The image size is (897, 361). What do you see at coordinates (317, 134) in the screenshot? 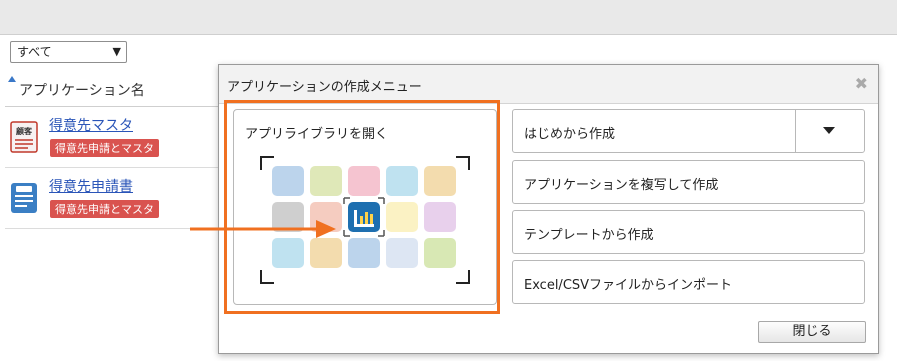
I see `open-app-library-label: アプリライブラリを開く` at bounding box center [317, 134].